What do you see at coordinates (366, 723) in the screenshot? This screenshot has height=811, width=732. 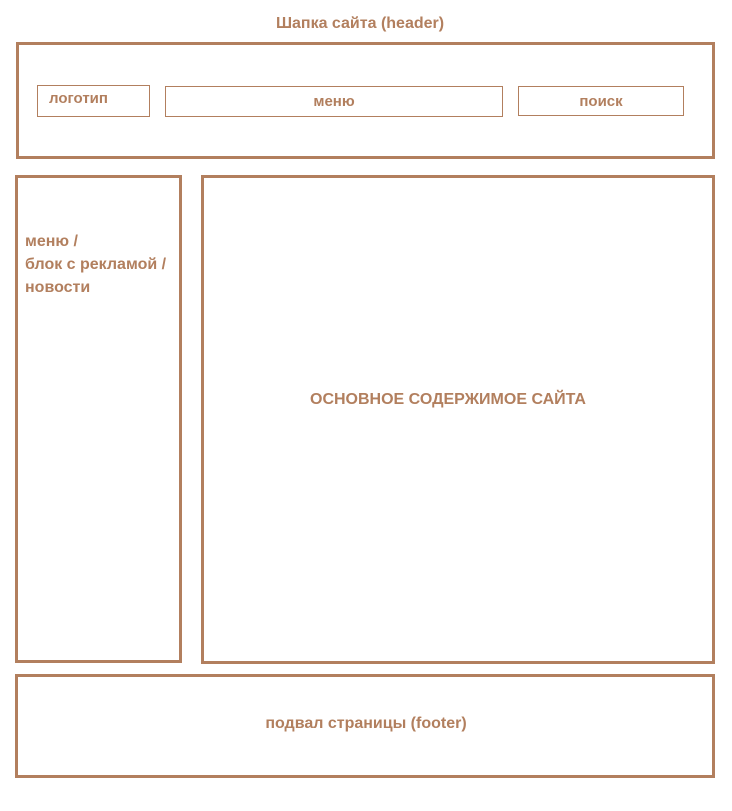 I see `footer-label: подвал страницы (footer)` at bounding box center [366, 723].